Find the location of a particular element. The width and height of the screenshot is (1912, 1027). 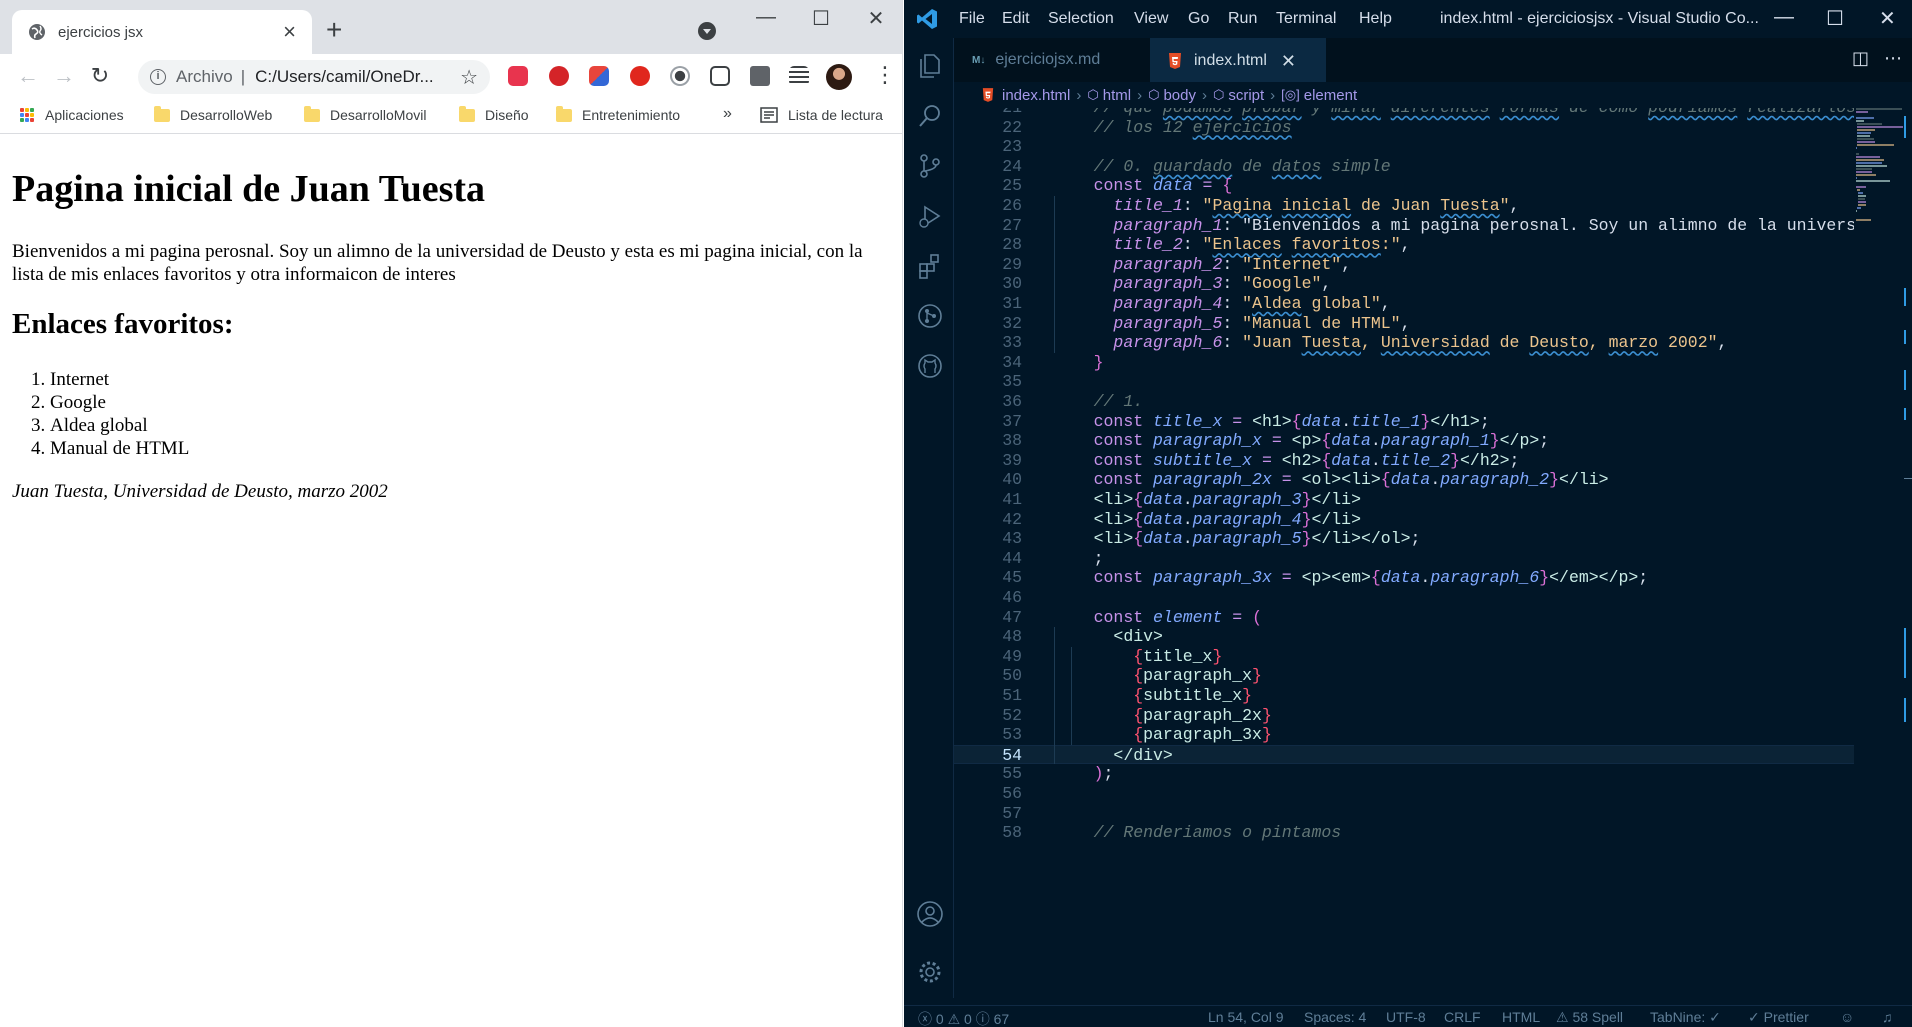

code-line: 32 paragraph_5: "Manual de HTML", is located at coordinates (1404, 324).